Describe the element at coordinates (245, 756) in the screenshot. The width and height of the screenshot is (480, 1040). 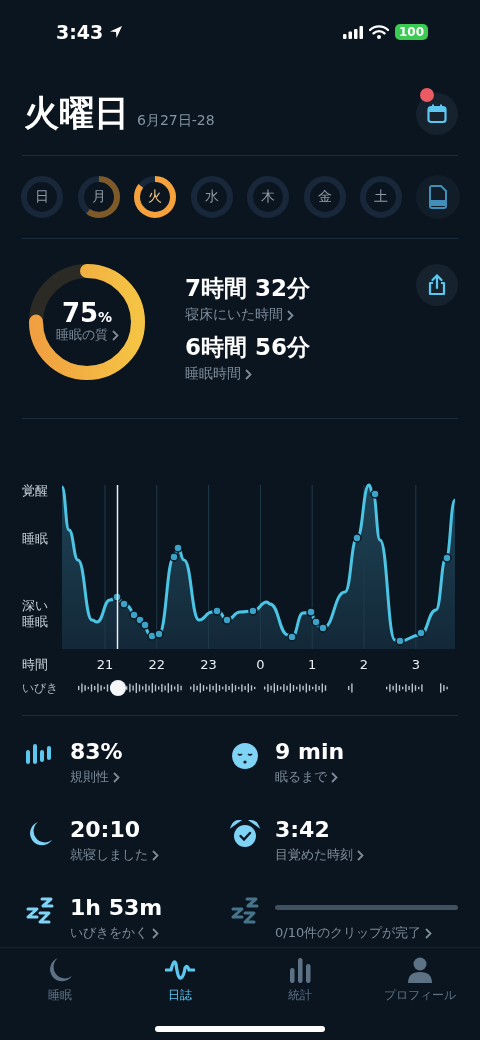
I see `sleepy-face-icon` at that location.